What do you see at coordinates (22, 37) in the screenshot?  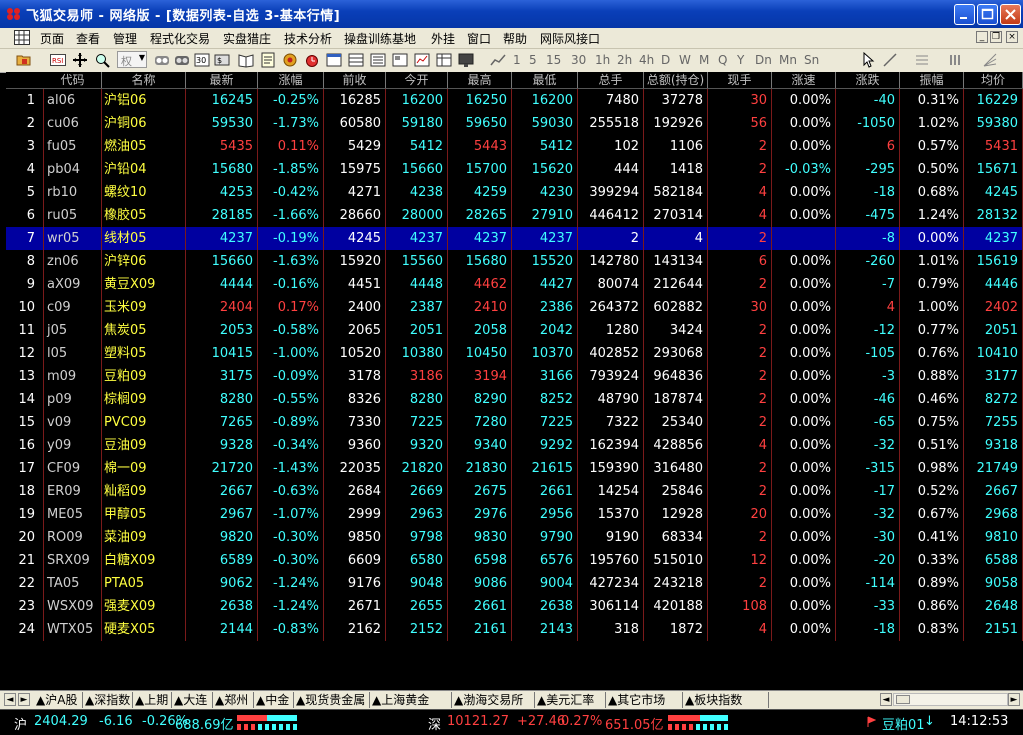 I see `grid-menu-icon` at bounding box center [22, 37].